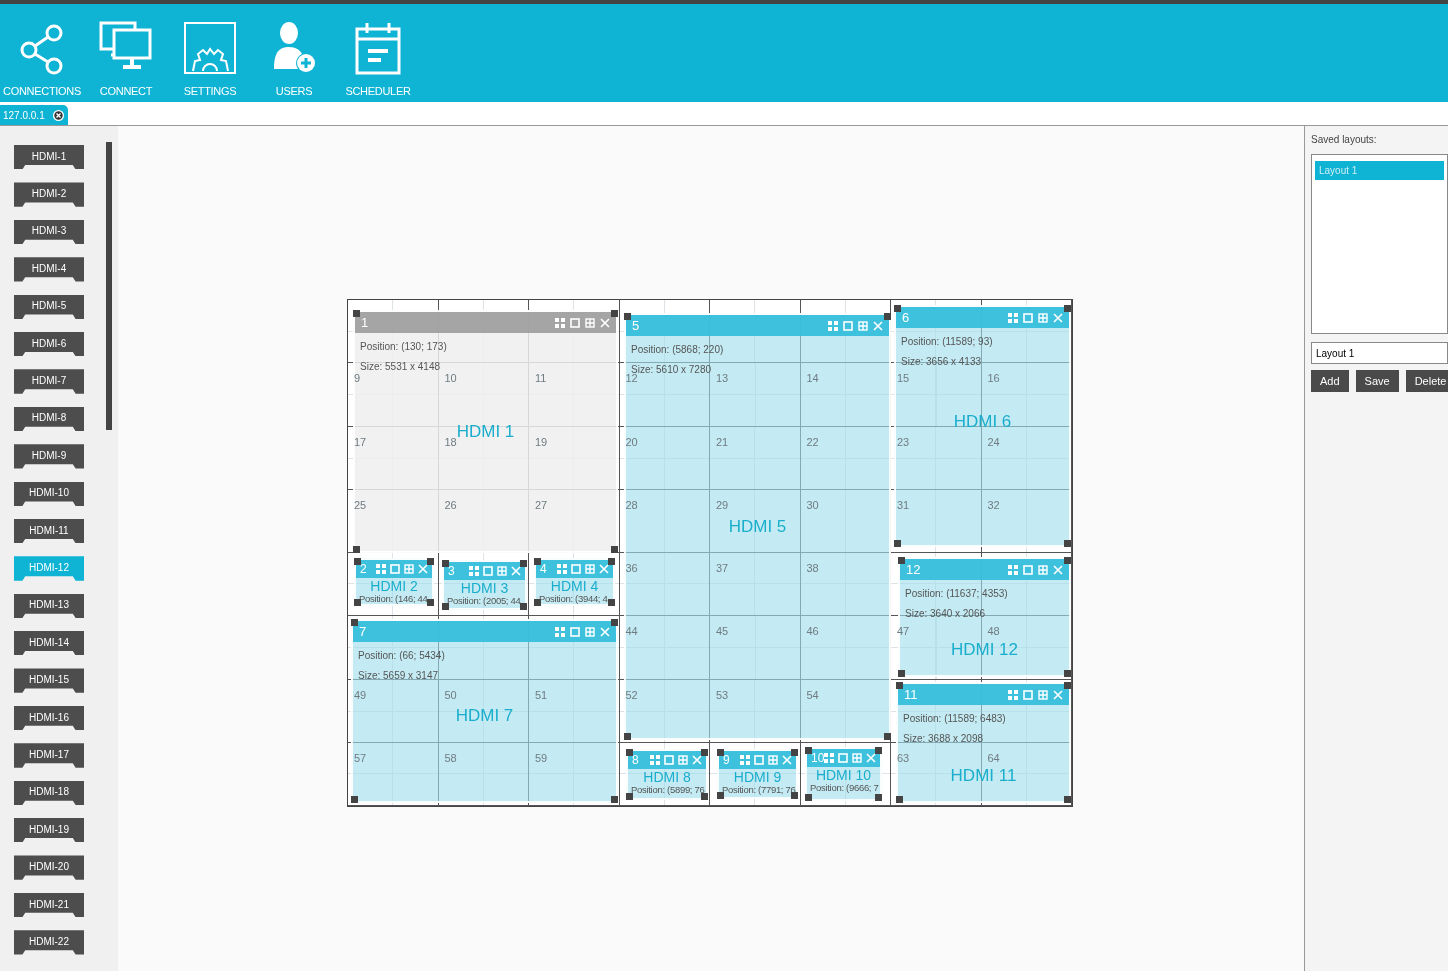 Image resolution: width=1448 pixels, height=971 pixels. I want to click on cell-number: 32, so click(993, 504).